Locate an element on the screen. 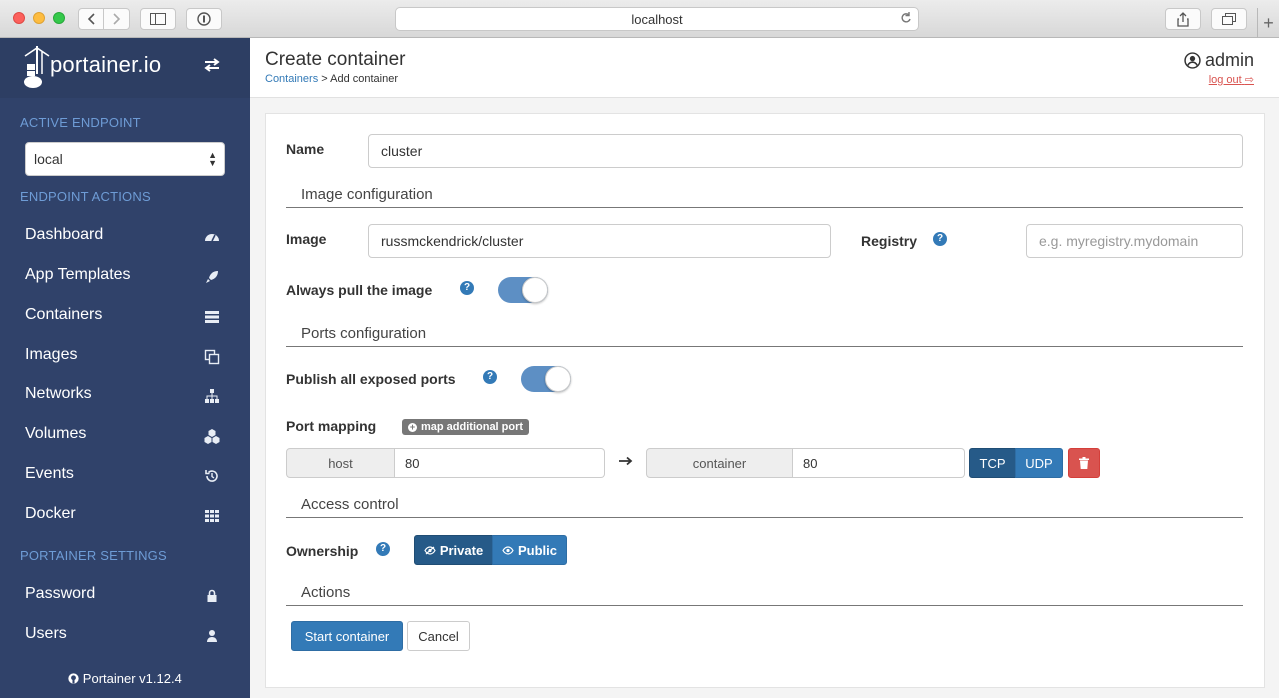 Image resolution: width=1279 pixels, height=698 pixels. select-arrows-icon: ▲ ▼ is located at coordinates (212, 159).